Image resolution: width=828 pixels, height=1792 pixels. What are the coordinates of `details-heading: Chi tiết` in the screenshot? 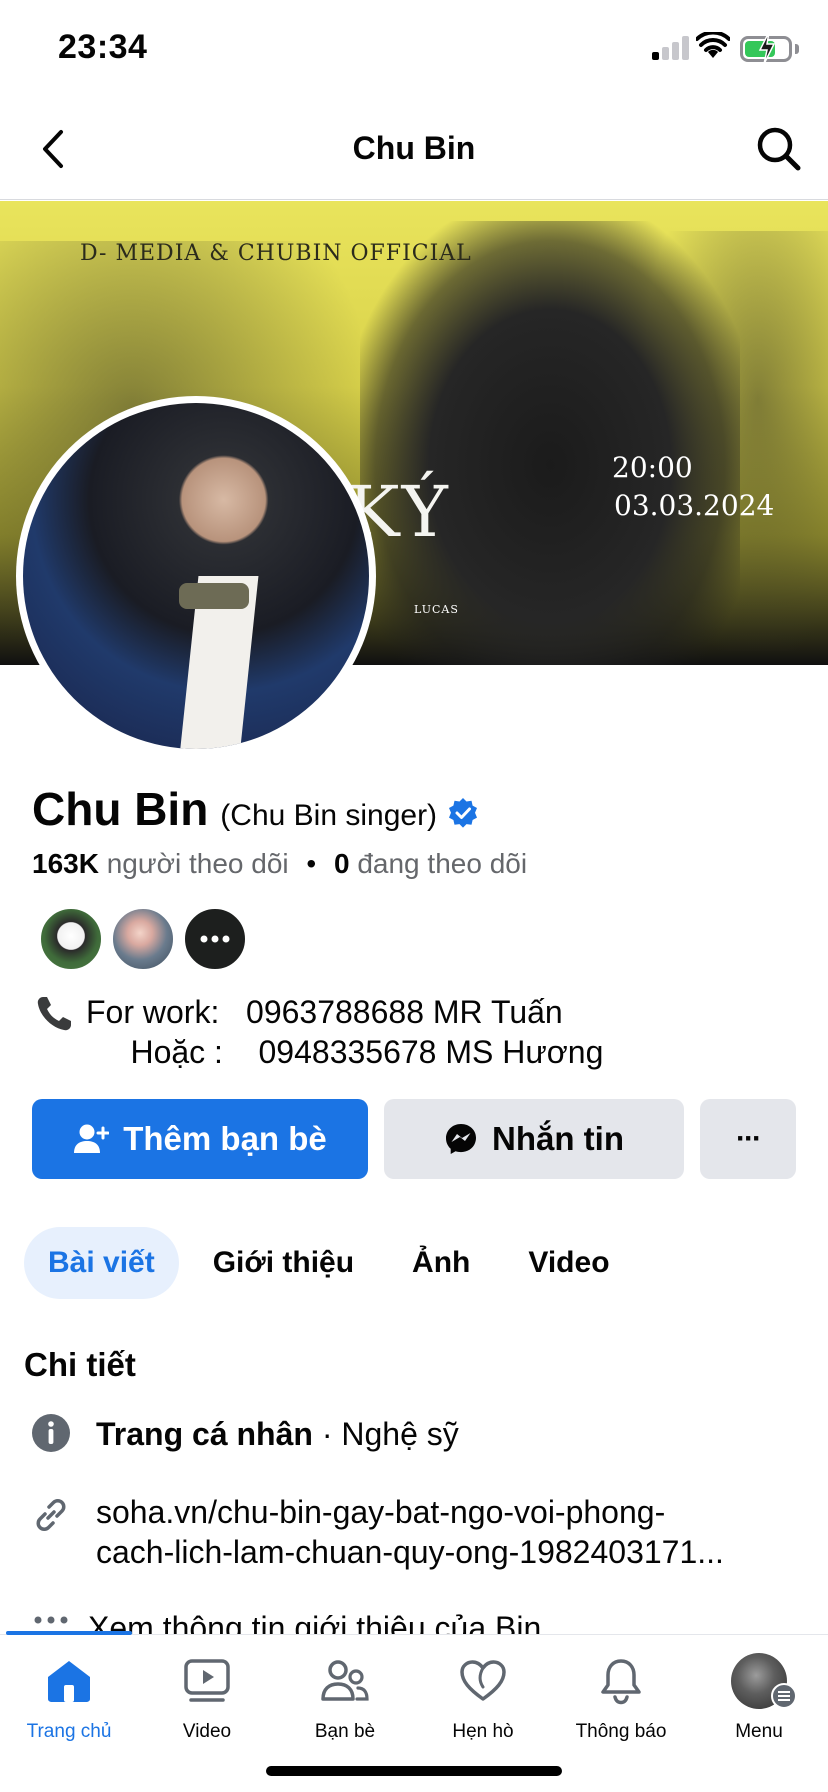 It's located at (80, 1364).